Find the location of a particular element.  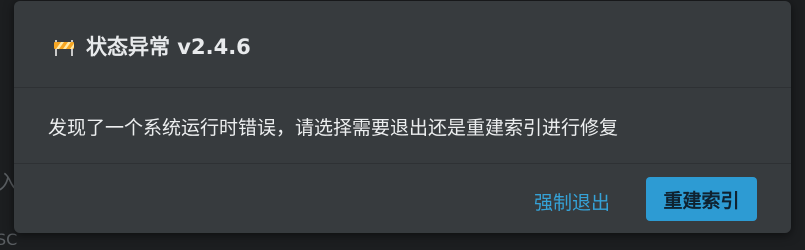

force-quit-button: 强制退出 is located at coordinates (572, 201).